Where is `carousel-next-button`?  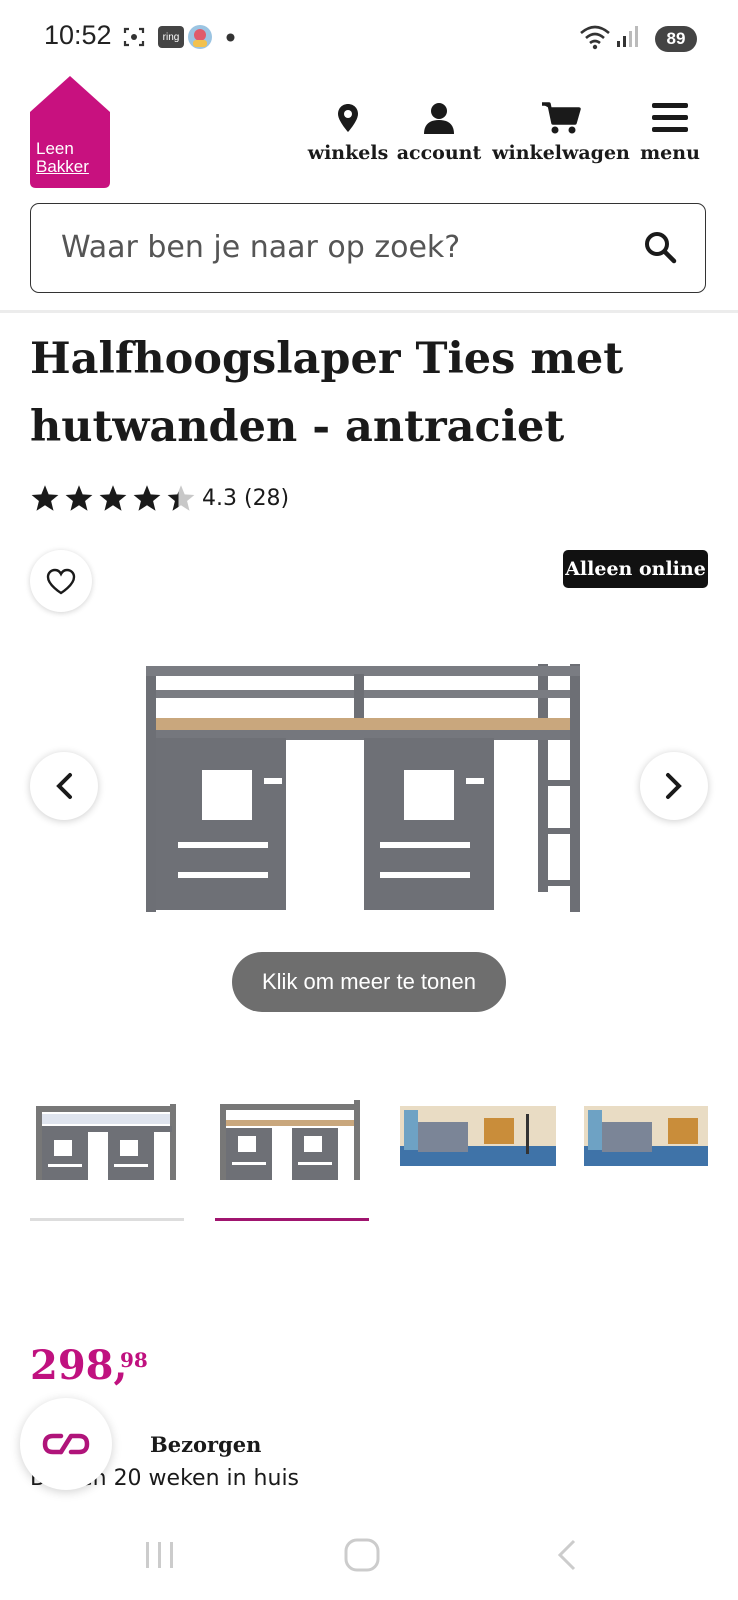
carousel-next-button is located at coordinates (674, 786).